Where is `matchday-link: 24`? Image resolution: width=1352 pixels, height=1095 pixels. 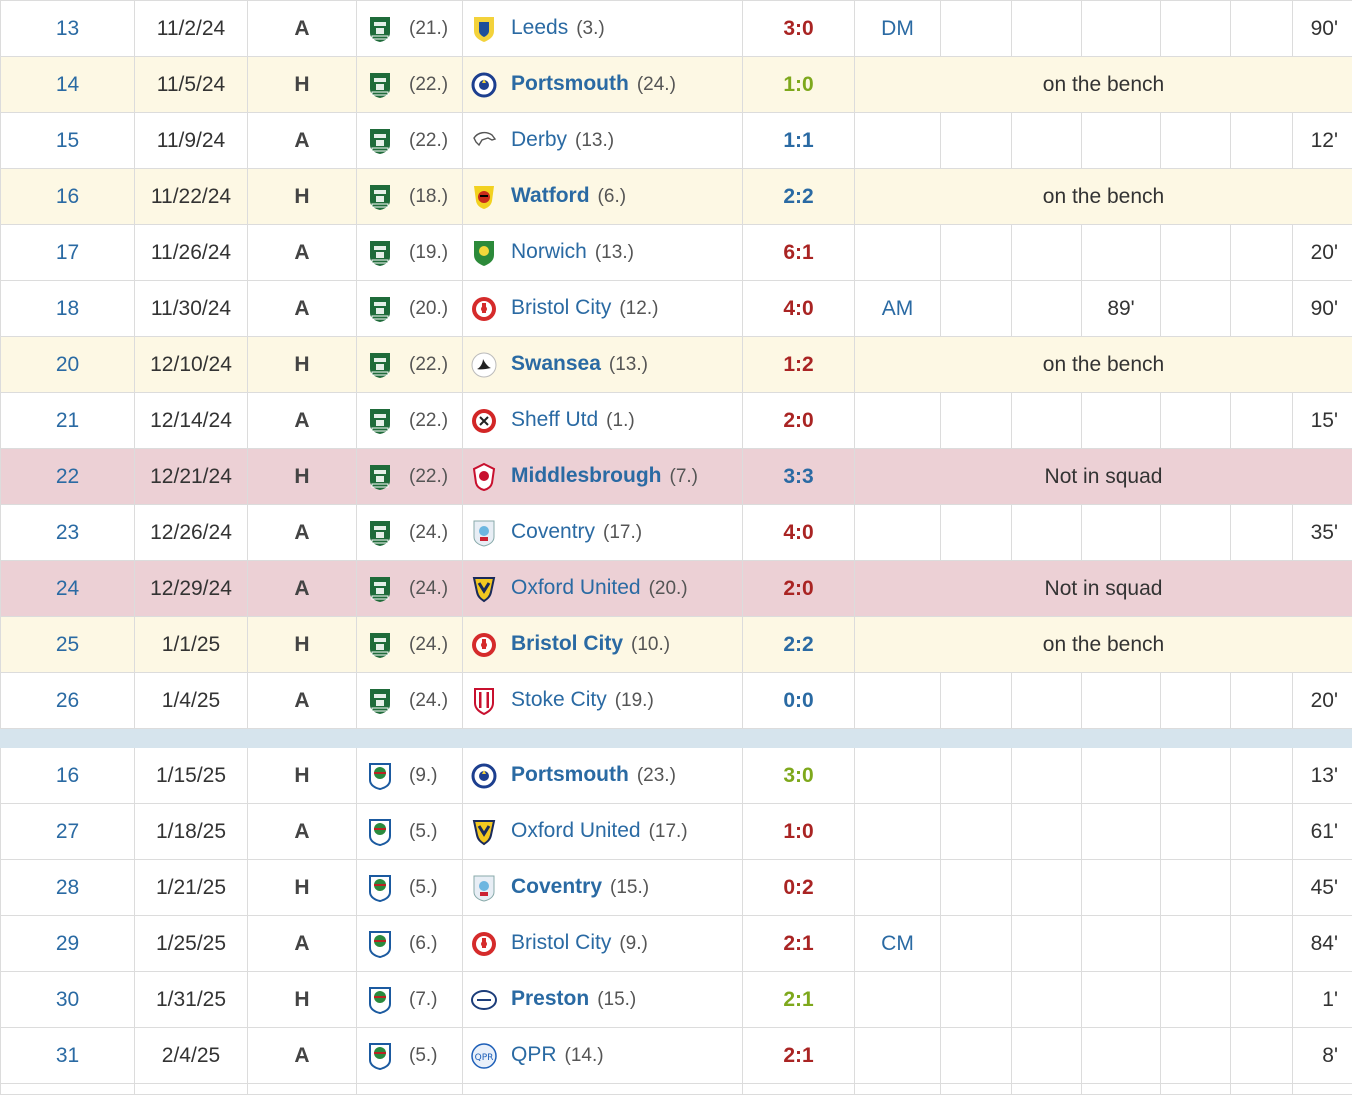 matchday-link: 24 is located at coordinates (68, 589).